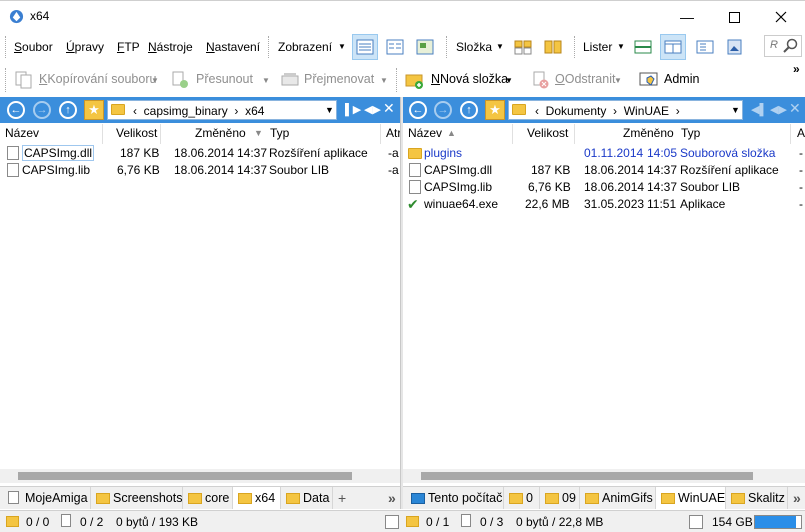 The width and height of the screenshot is (805, 532). I want to click on tab-skalitz: Skalitz, so click(757, 498).